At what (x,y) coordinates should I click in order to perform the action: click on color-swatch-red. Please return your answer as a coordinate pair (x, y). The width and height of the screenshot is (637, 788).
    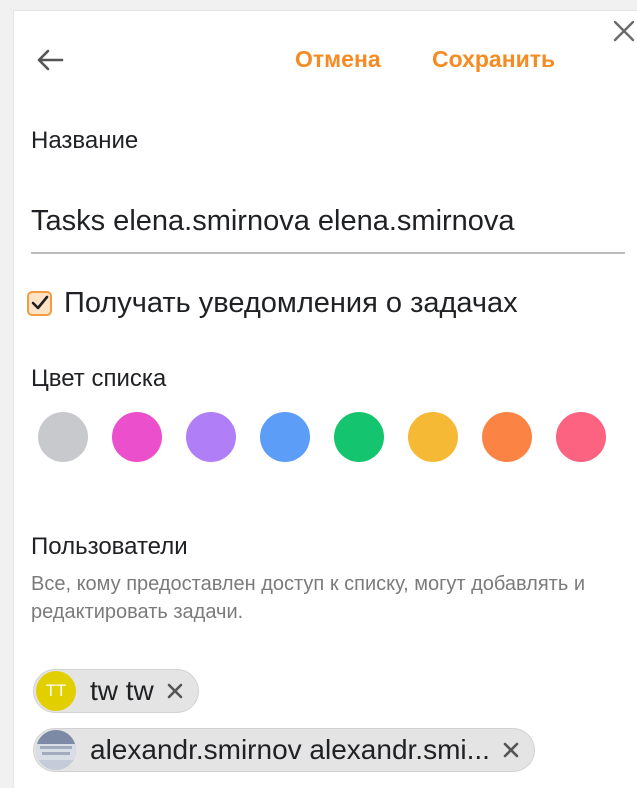
    Looking at the image, I should click on (581, 437).